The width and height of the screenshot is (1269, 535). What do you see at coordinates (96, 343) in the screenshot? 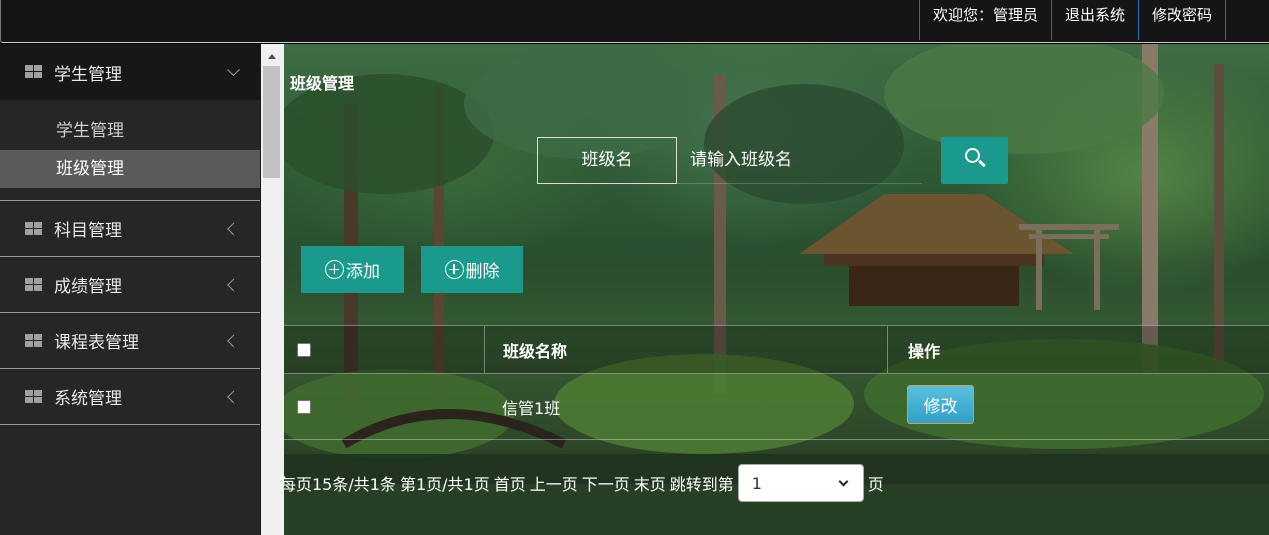
I see `sidebar-menu-label: 课程表管理` at bounding box center [96, 343].